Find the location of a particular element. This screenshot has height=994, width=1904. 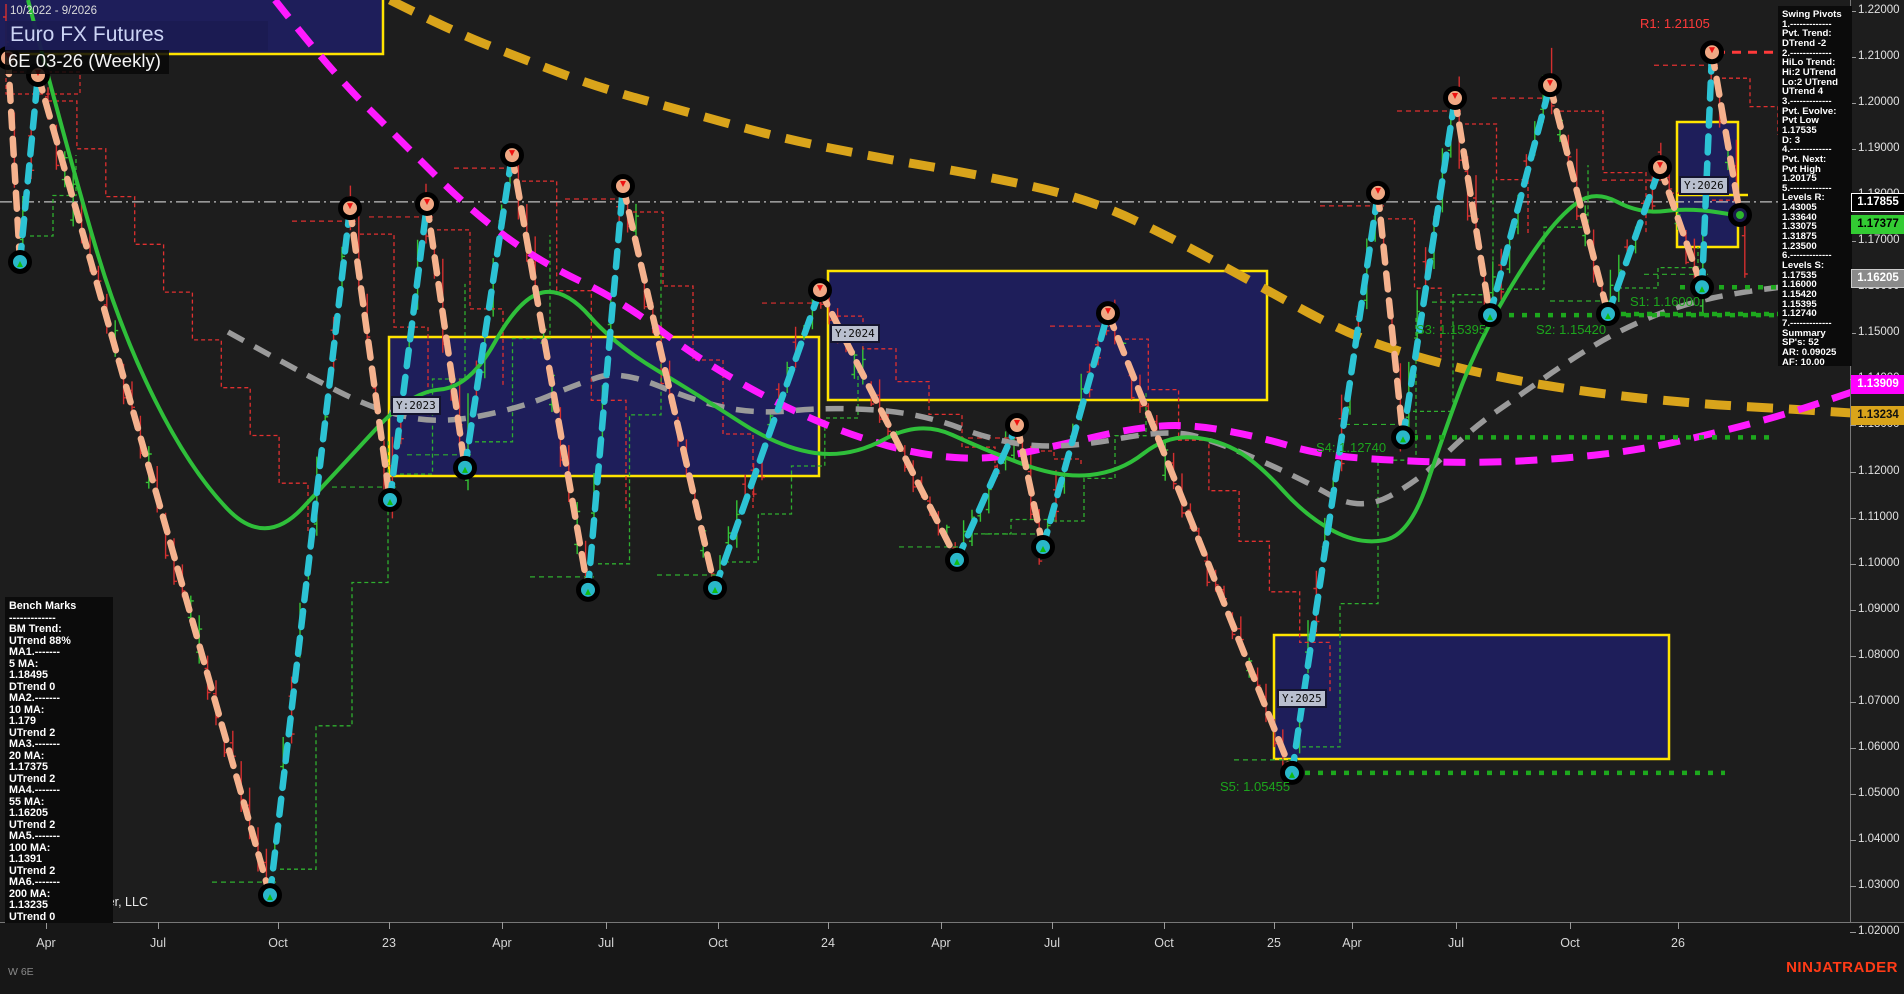

chart-title: Euro FX Futures is located at coordinates (136, 36).